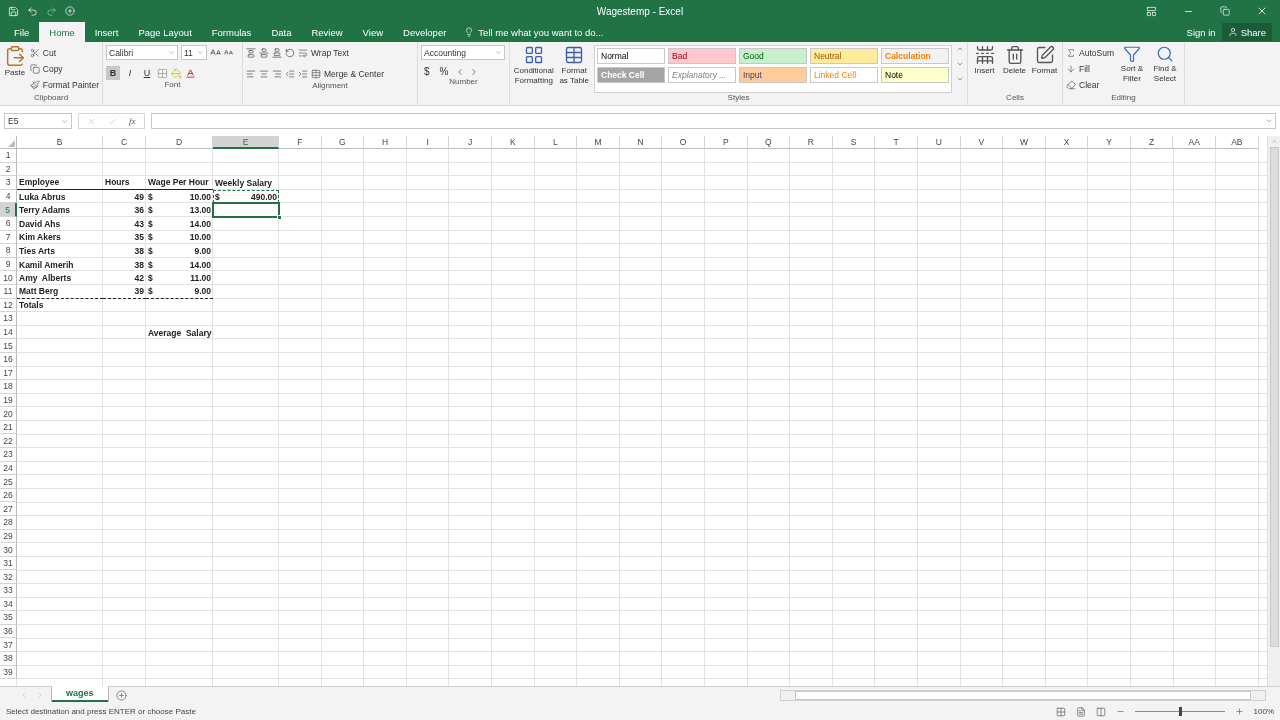 The height and width of the screenshot is (720, 1280). I want to click on row-header: 3, so click(8, 183).